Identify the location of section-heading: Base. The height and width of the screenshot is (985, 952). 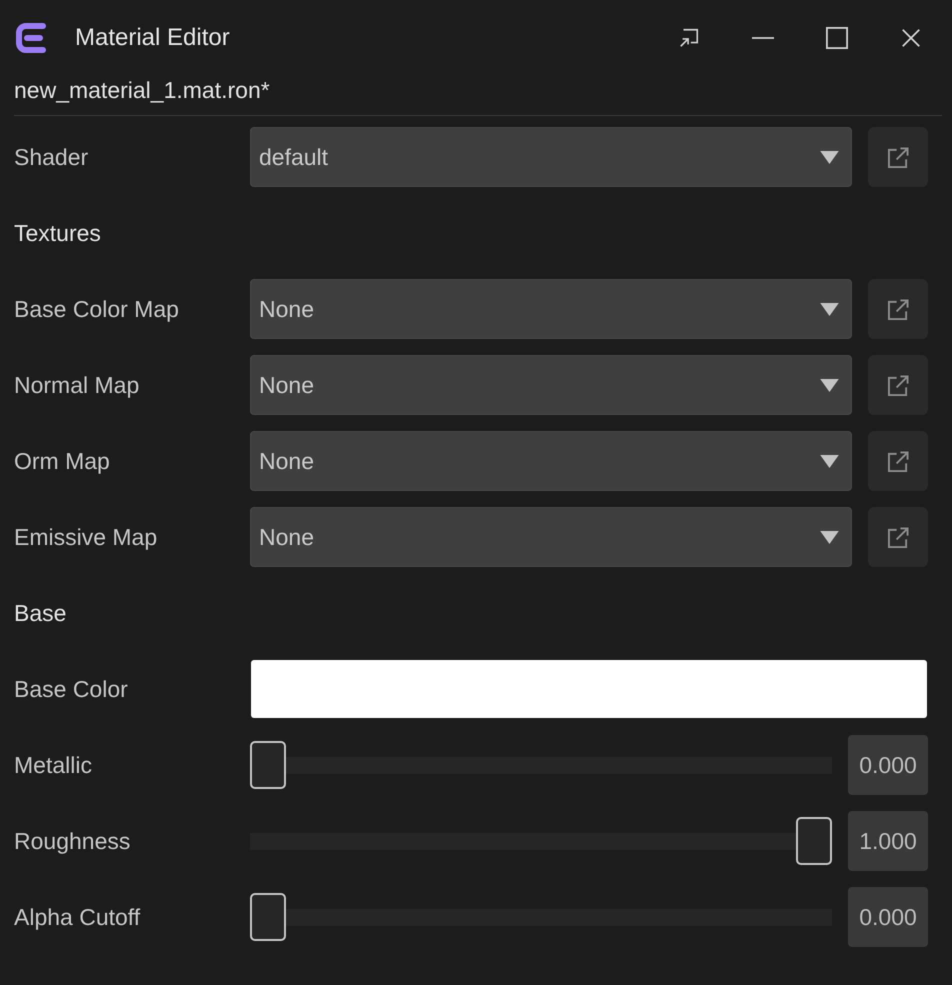
(41, 613).